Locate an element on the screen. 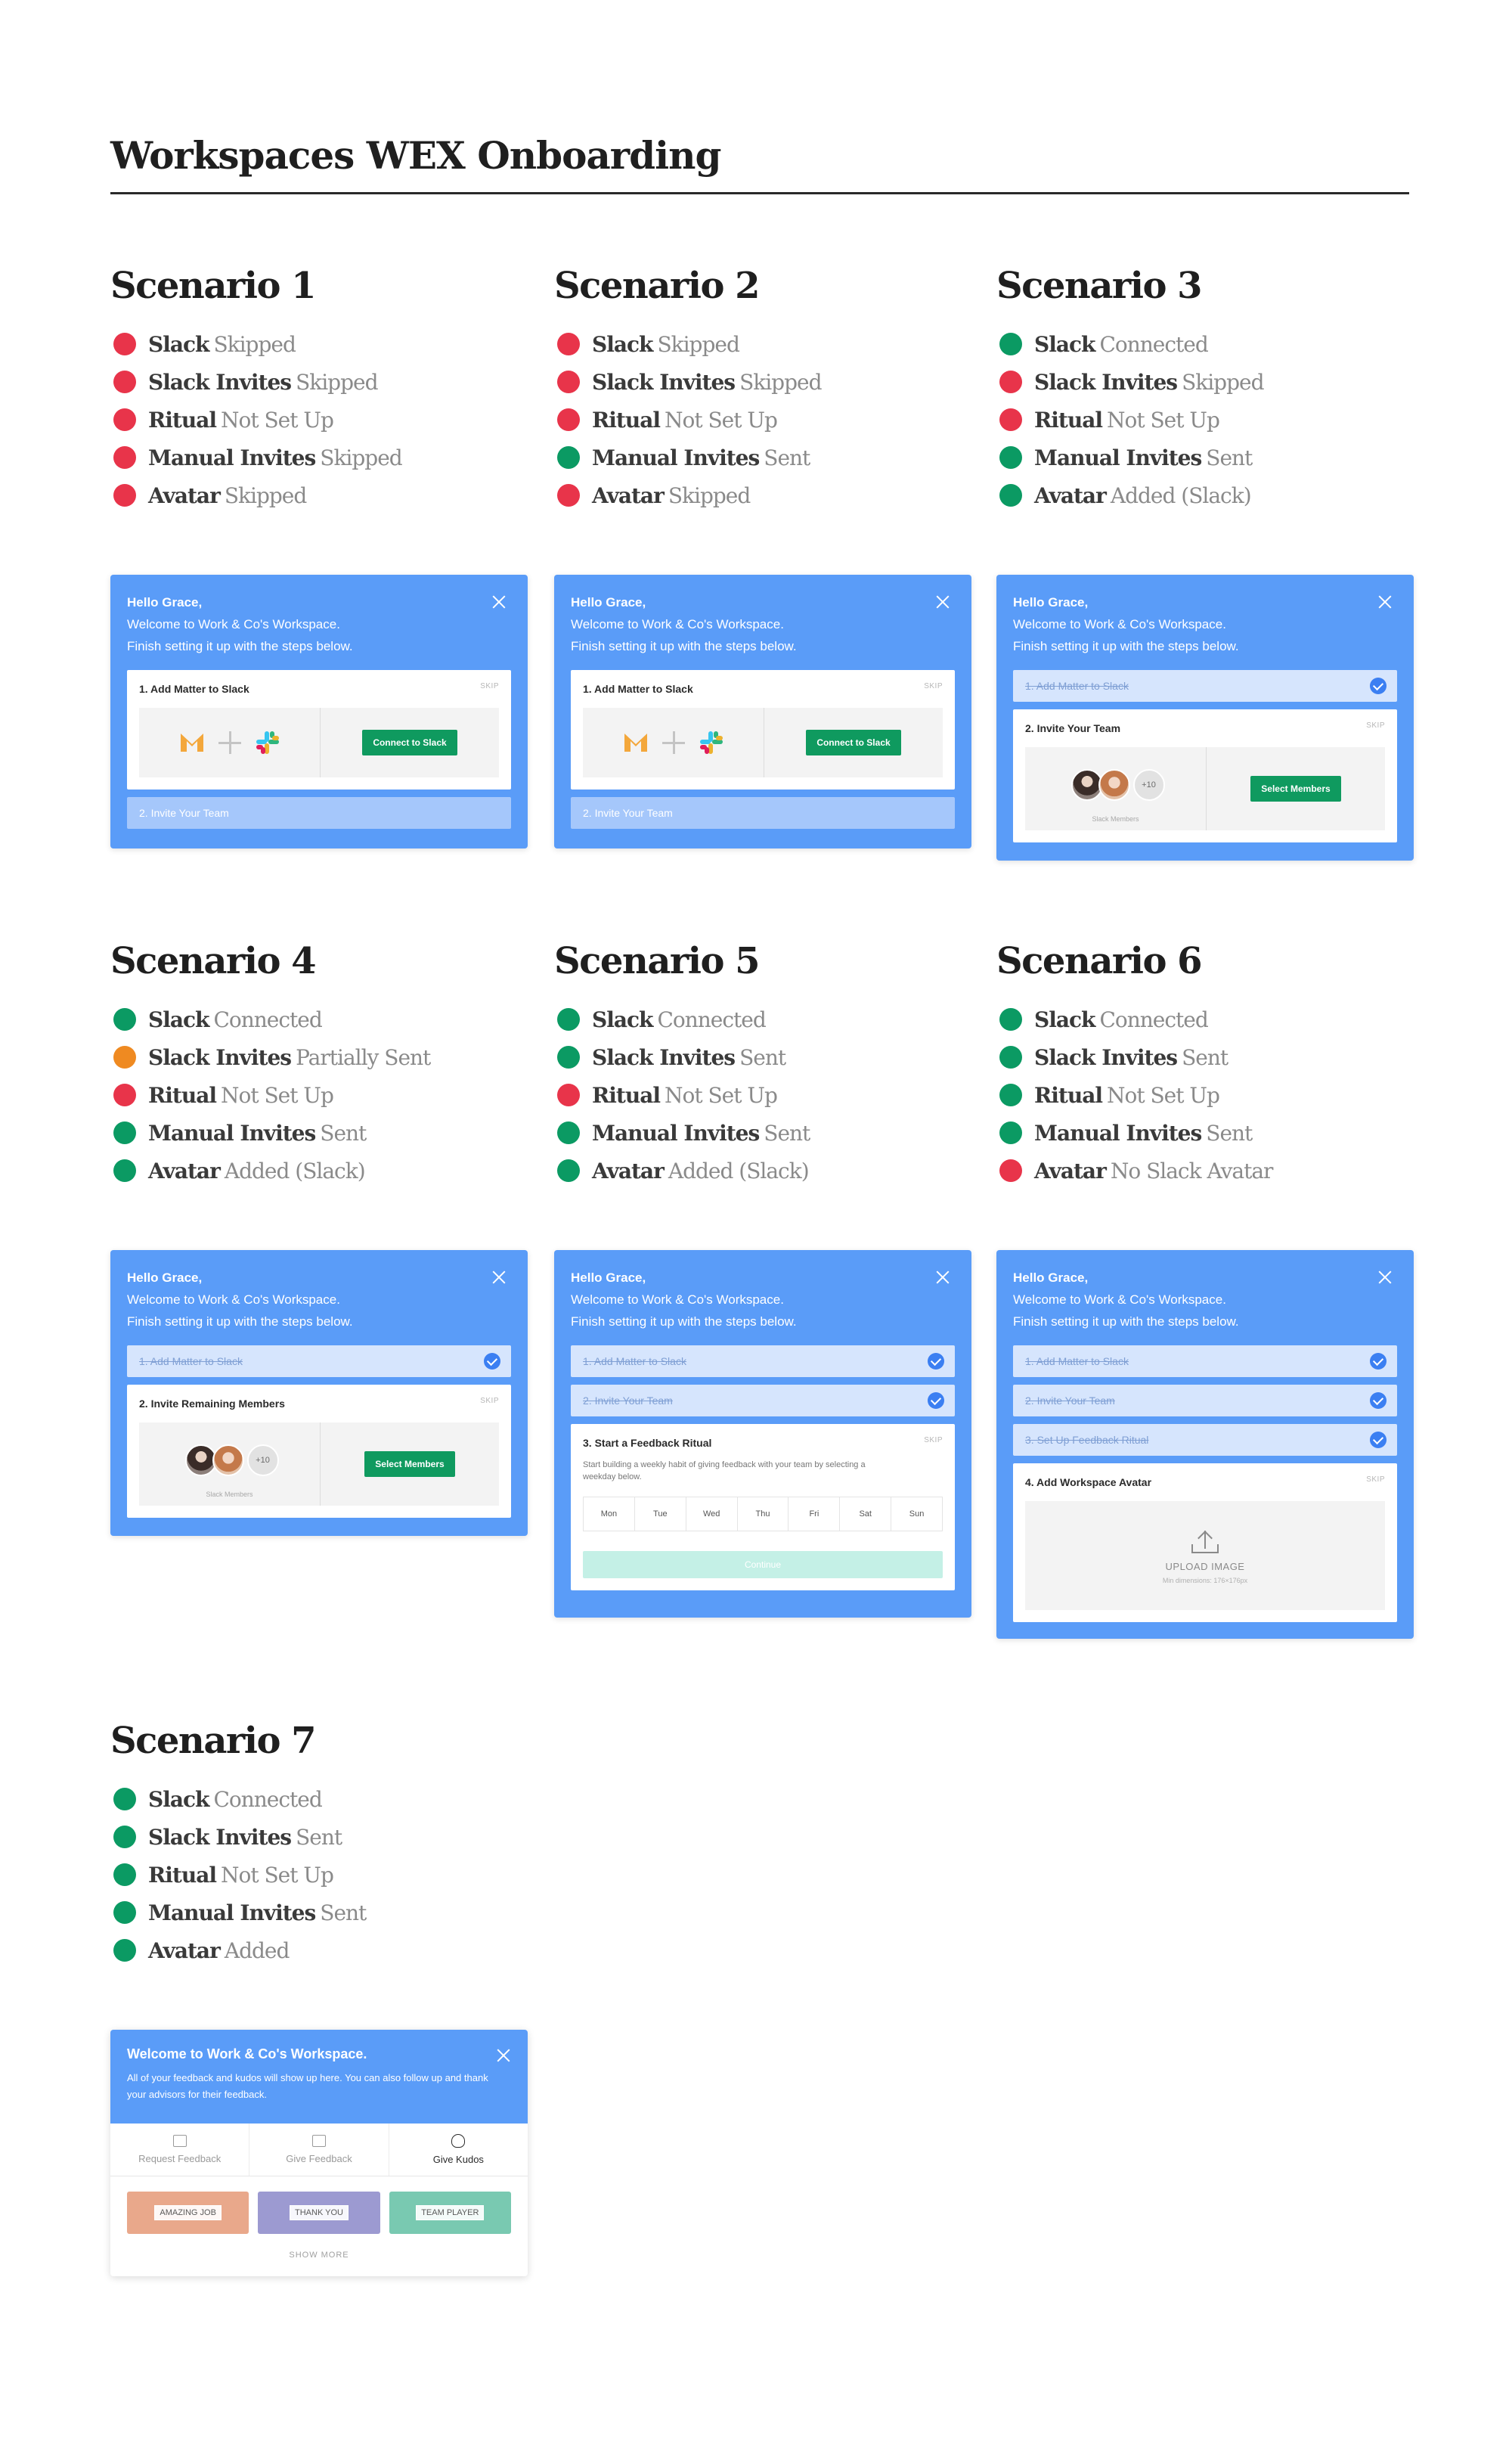 This screenshot has width=1512, height=2457. tab-give-kudos: Give Kudos is located at coordinates (459, 2150).